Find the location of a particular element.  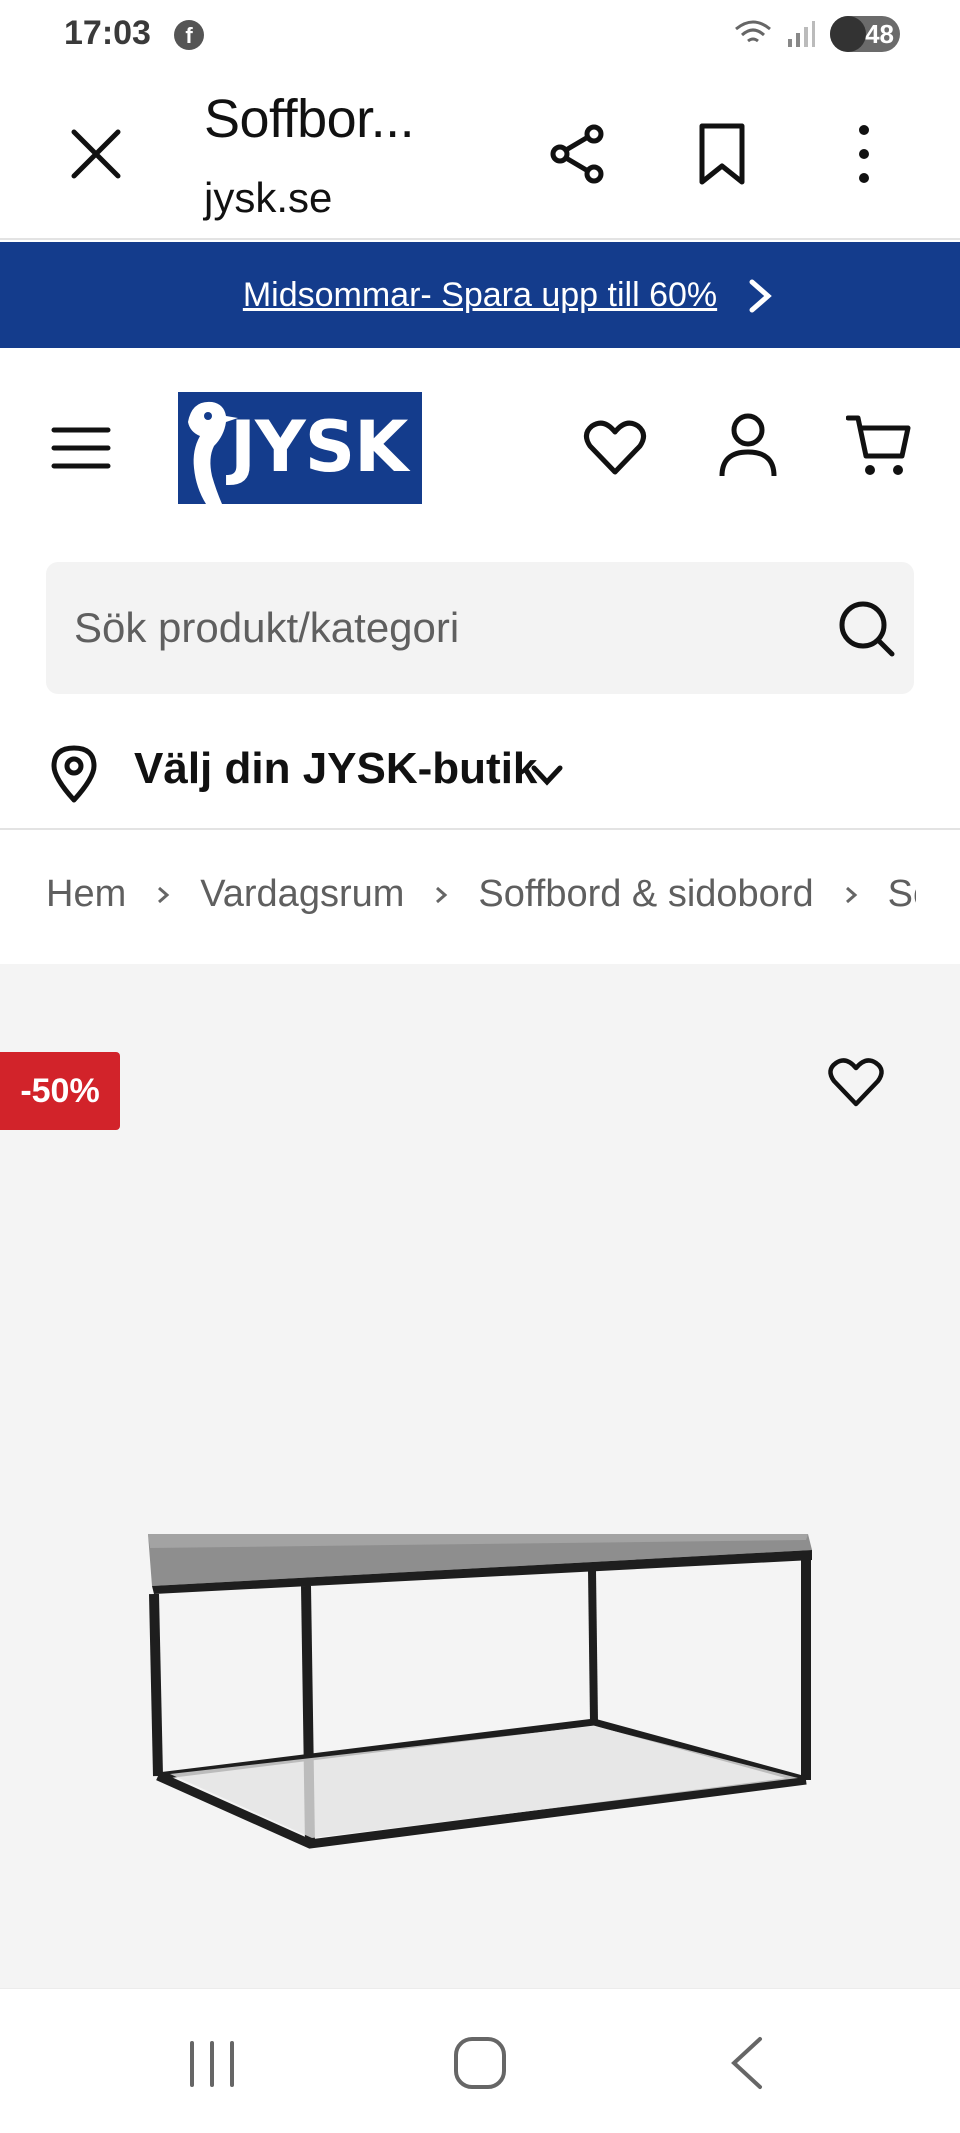

facebook-icon: f is located at coordinates (189, 35).